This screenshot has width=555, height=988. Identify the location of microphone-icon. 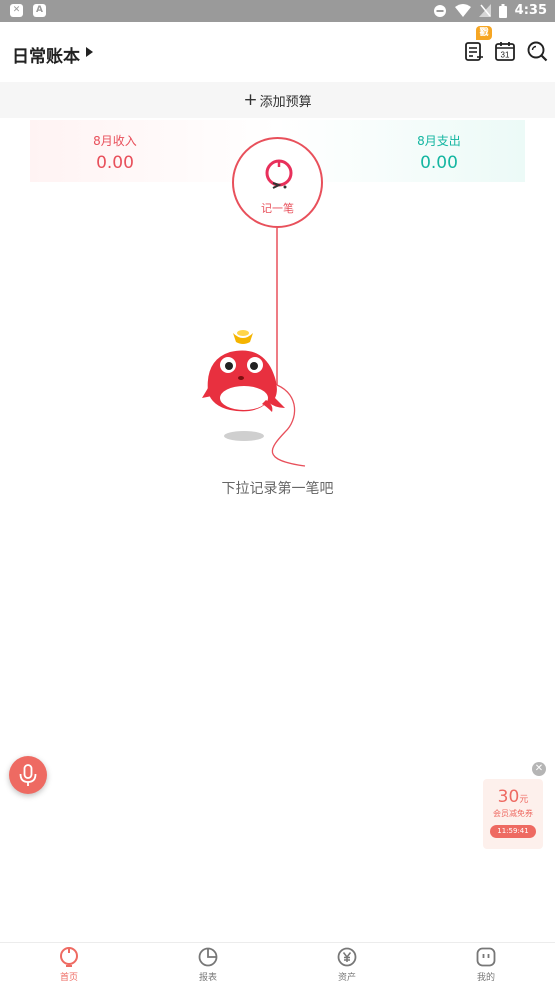
(28, 775).